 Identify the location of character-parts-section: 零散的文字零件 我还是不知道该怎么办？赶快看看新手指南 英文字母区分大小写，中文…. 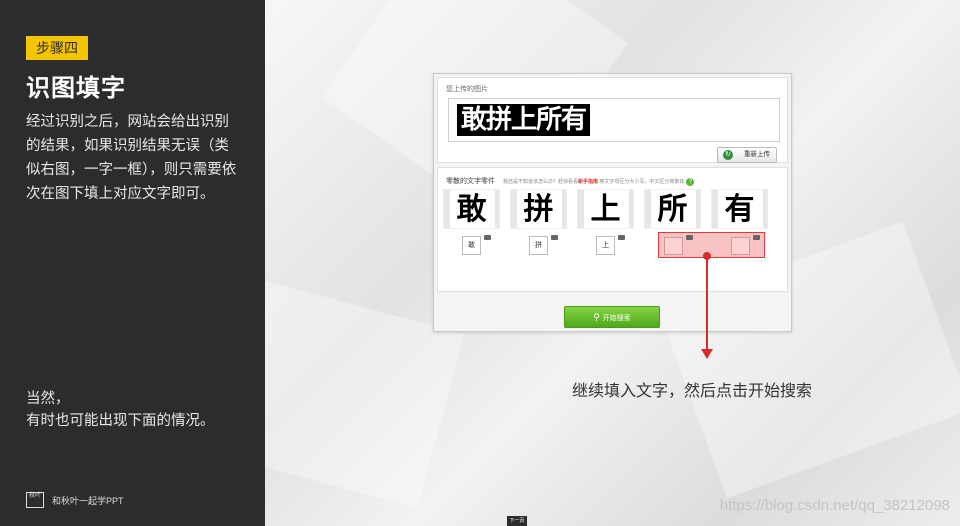
(612, 229).